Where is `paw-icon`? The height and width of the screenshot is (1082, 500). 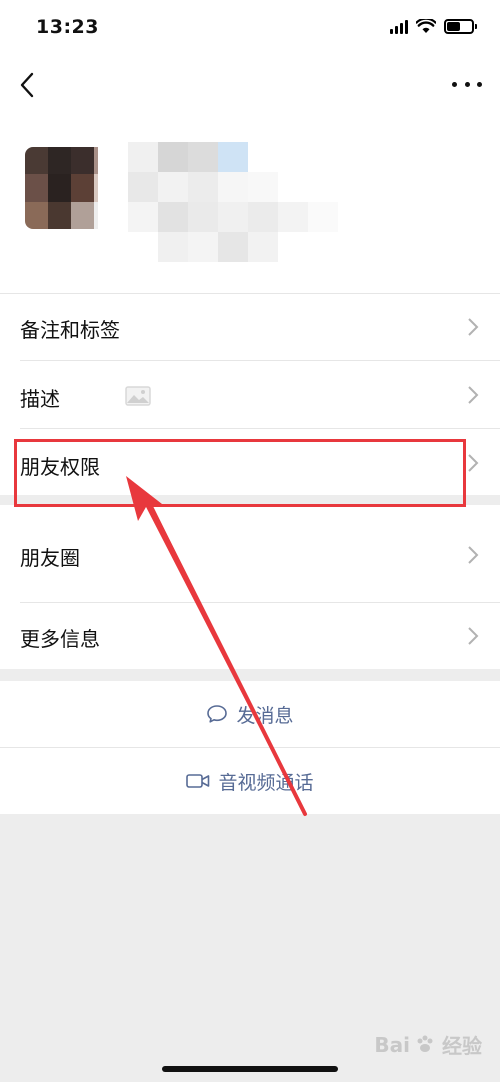
paw-icon is located at coordinates (425, 1043).